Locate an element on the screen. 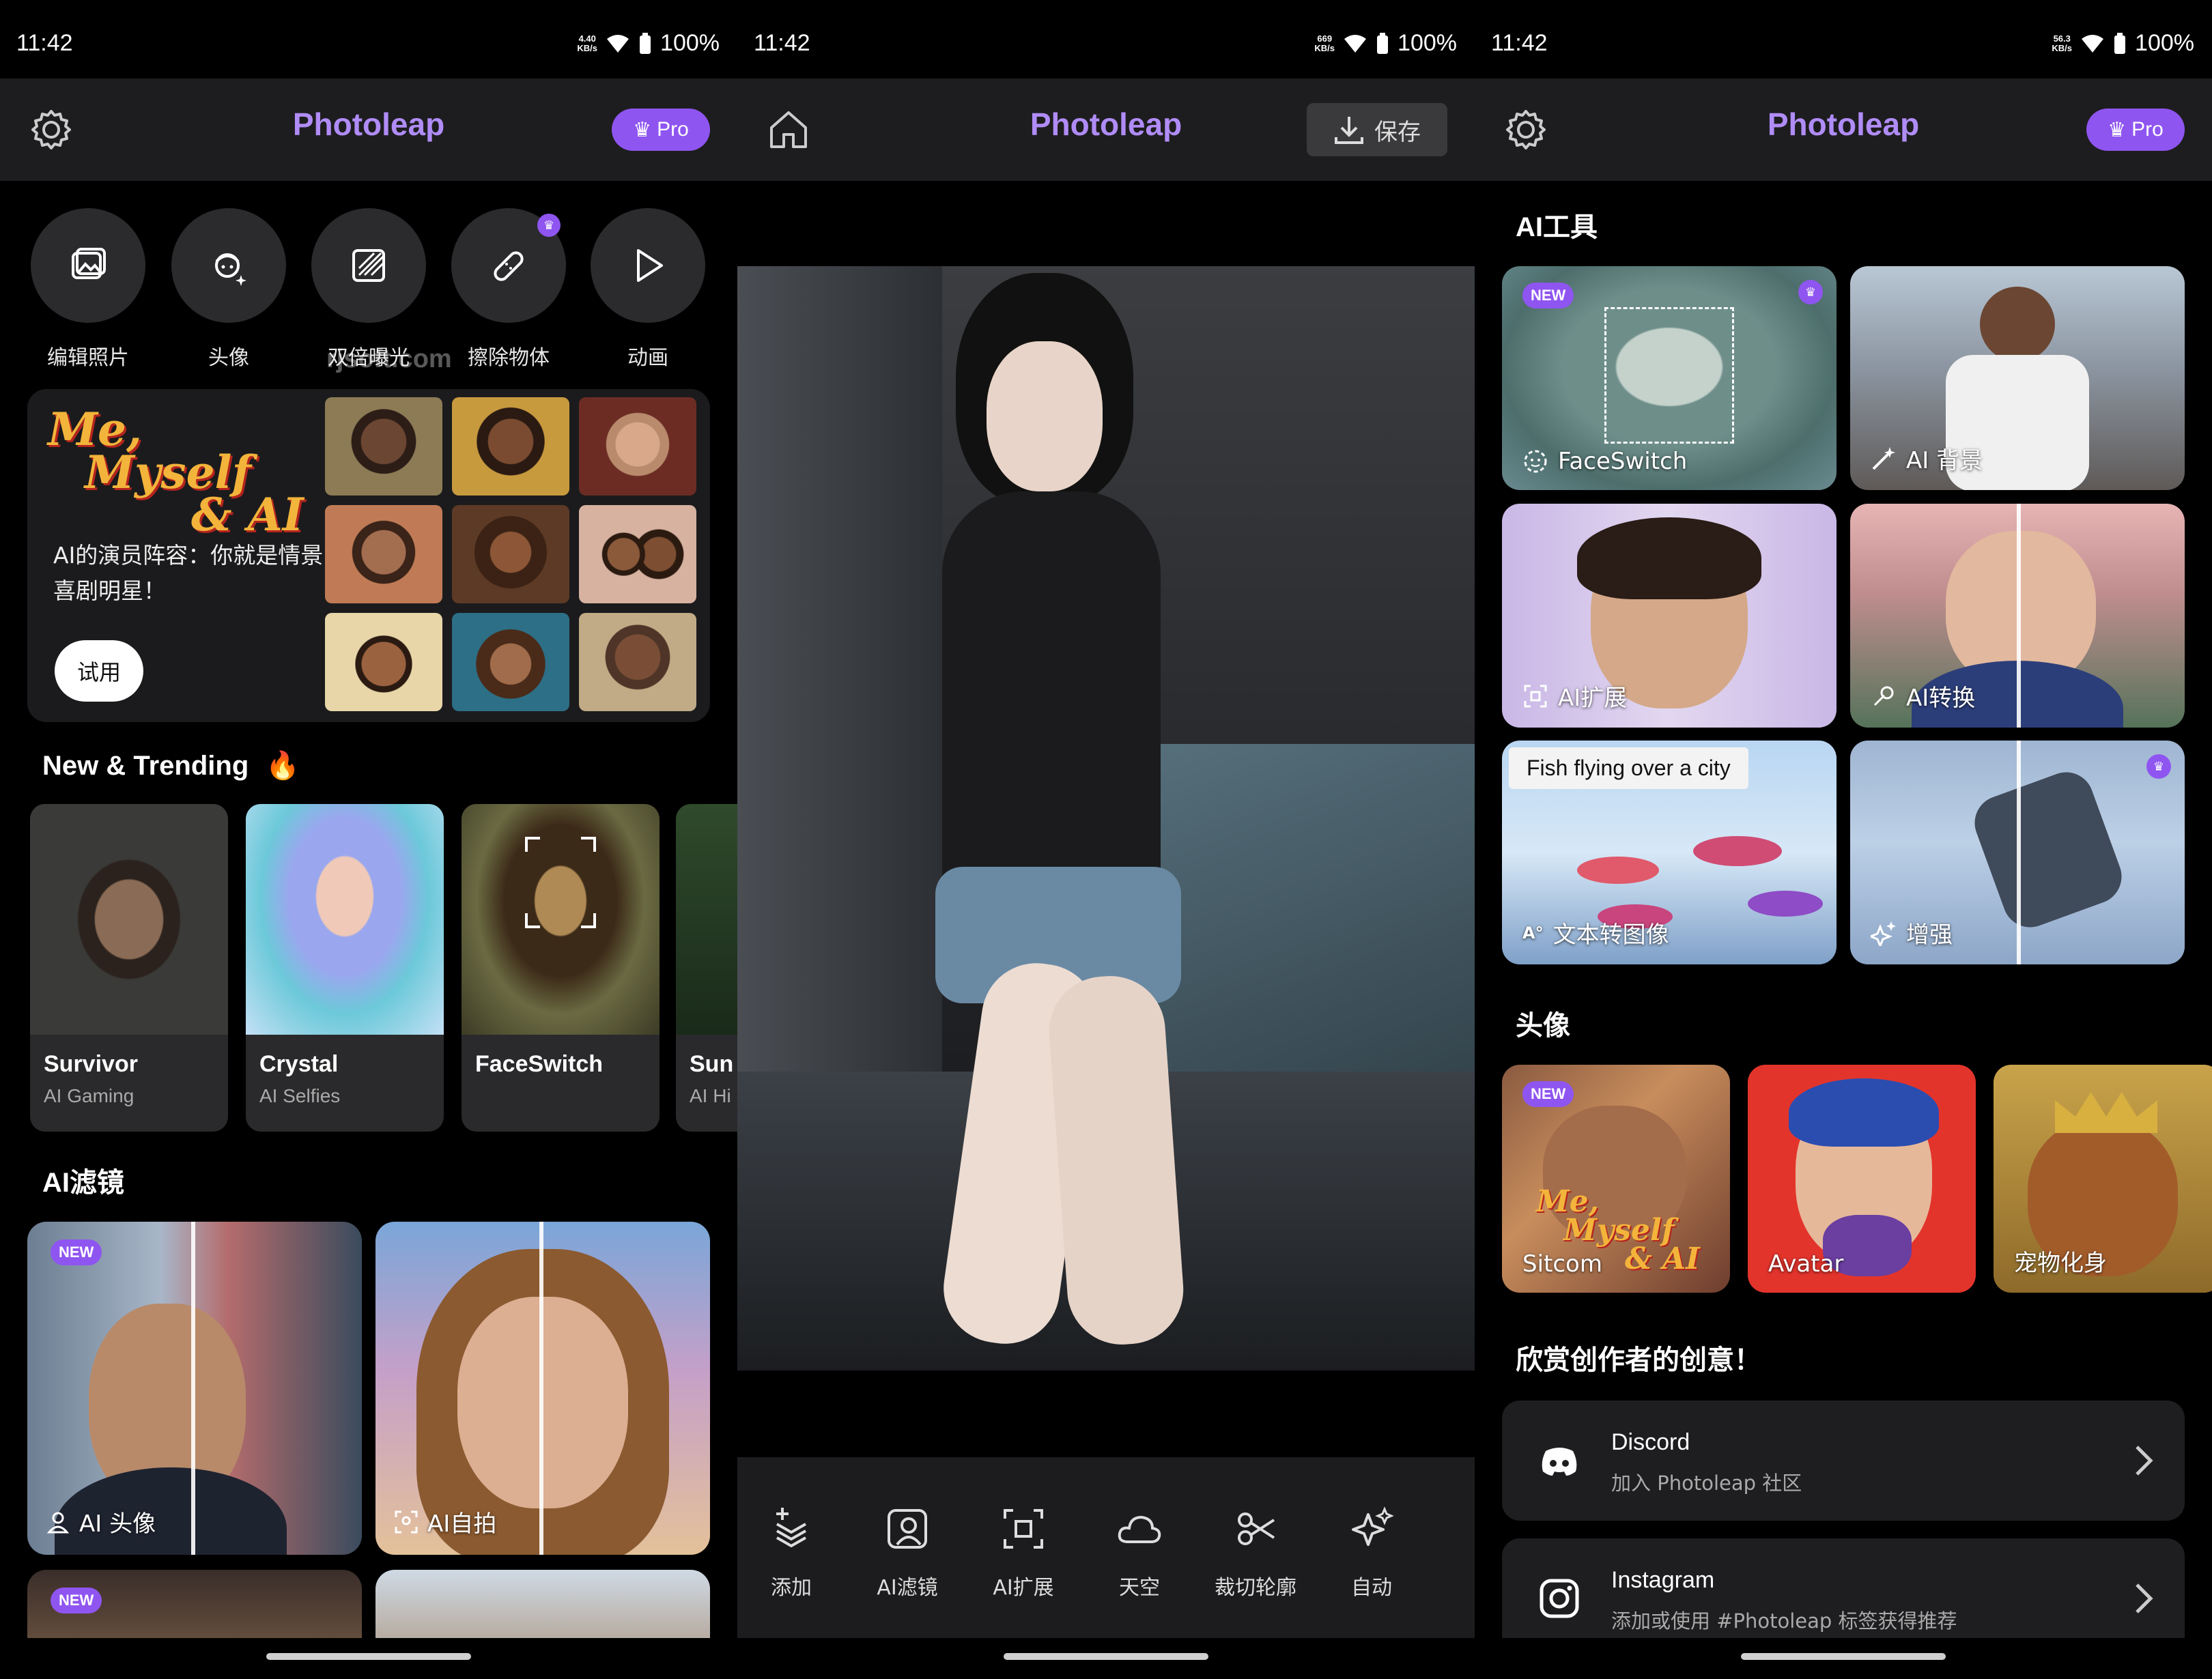 The image size is (2212, 1679). edit-tool-label: AI扩展 is located at coordinates (1023, 1588).